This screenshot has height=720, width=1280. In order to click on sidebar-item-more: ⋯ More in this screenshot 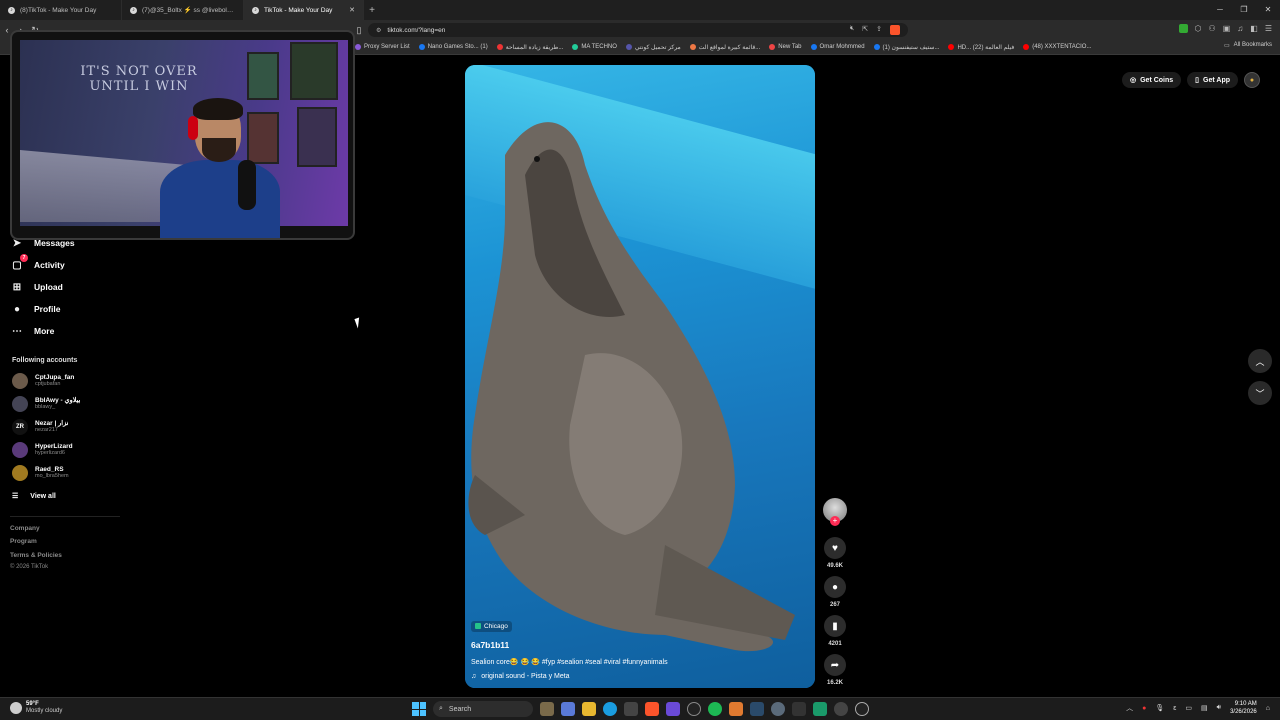, I will do `click(32, 331)`.